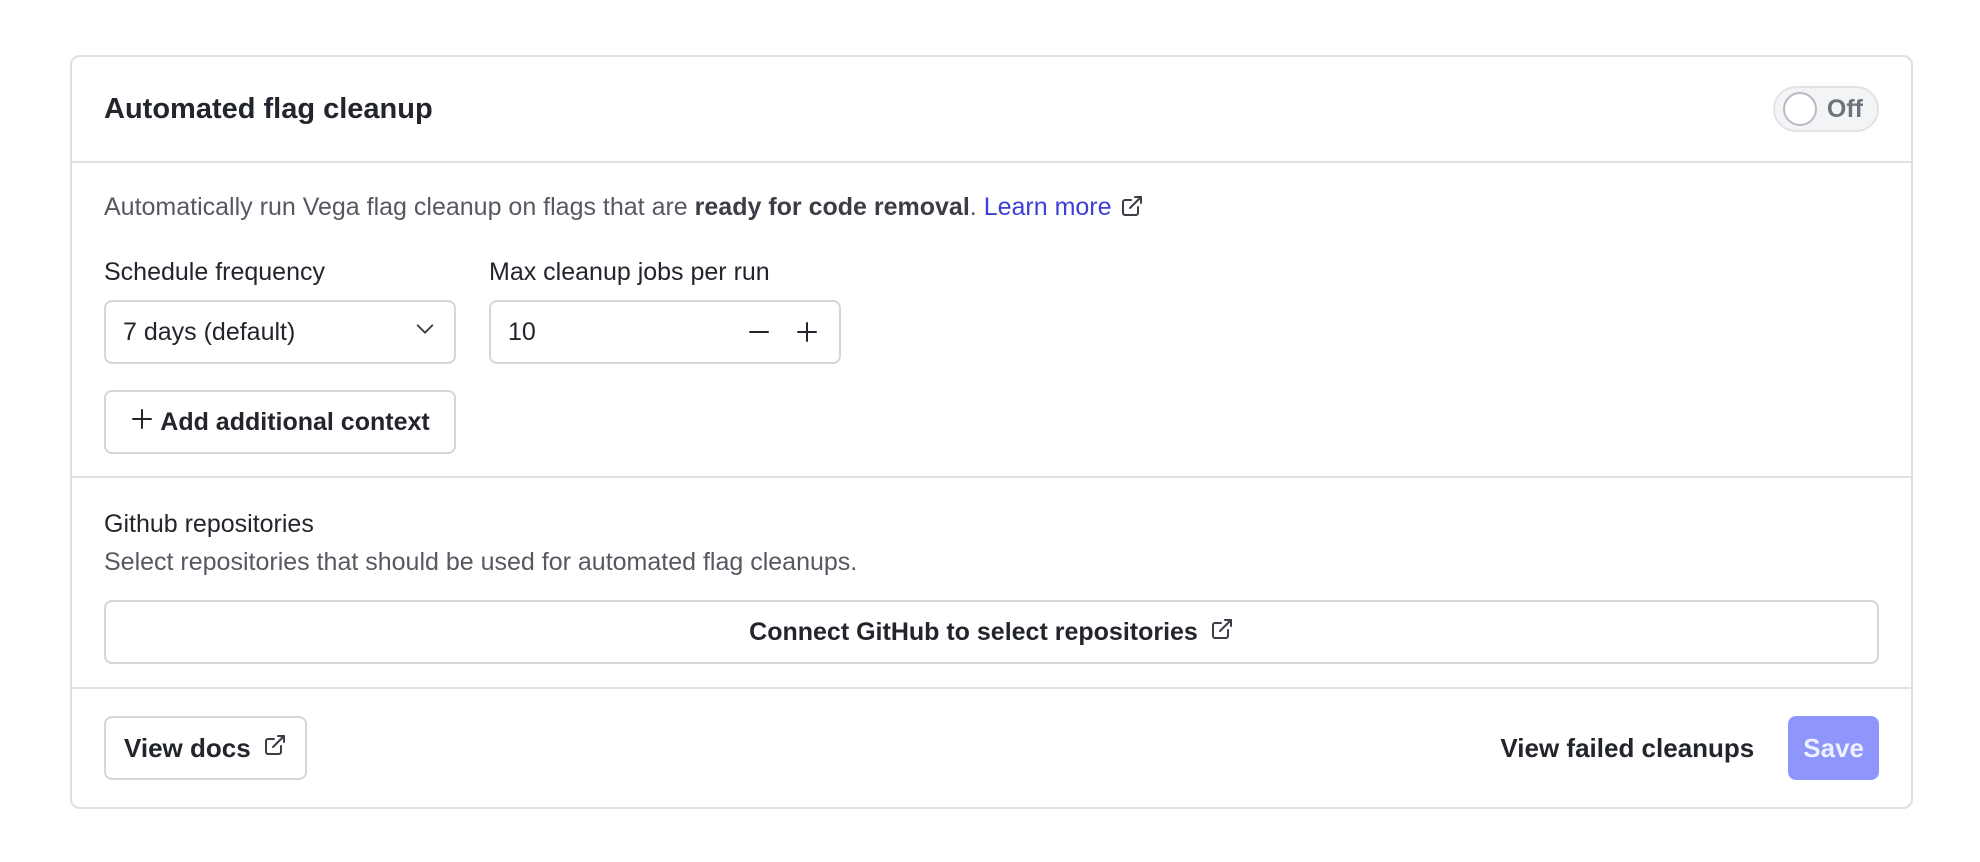  I want to click on view-docs-button: View docs, so click(205, 748).